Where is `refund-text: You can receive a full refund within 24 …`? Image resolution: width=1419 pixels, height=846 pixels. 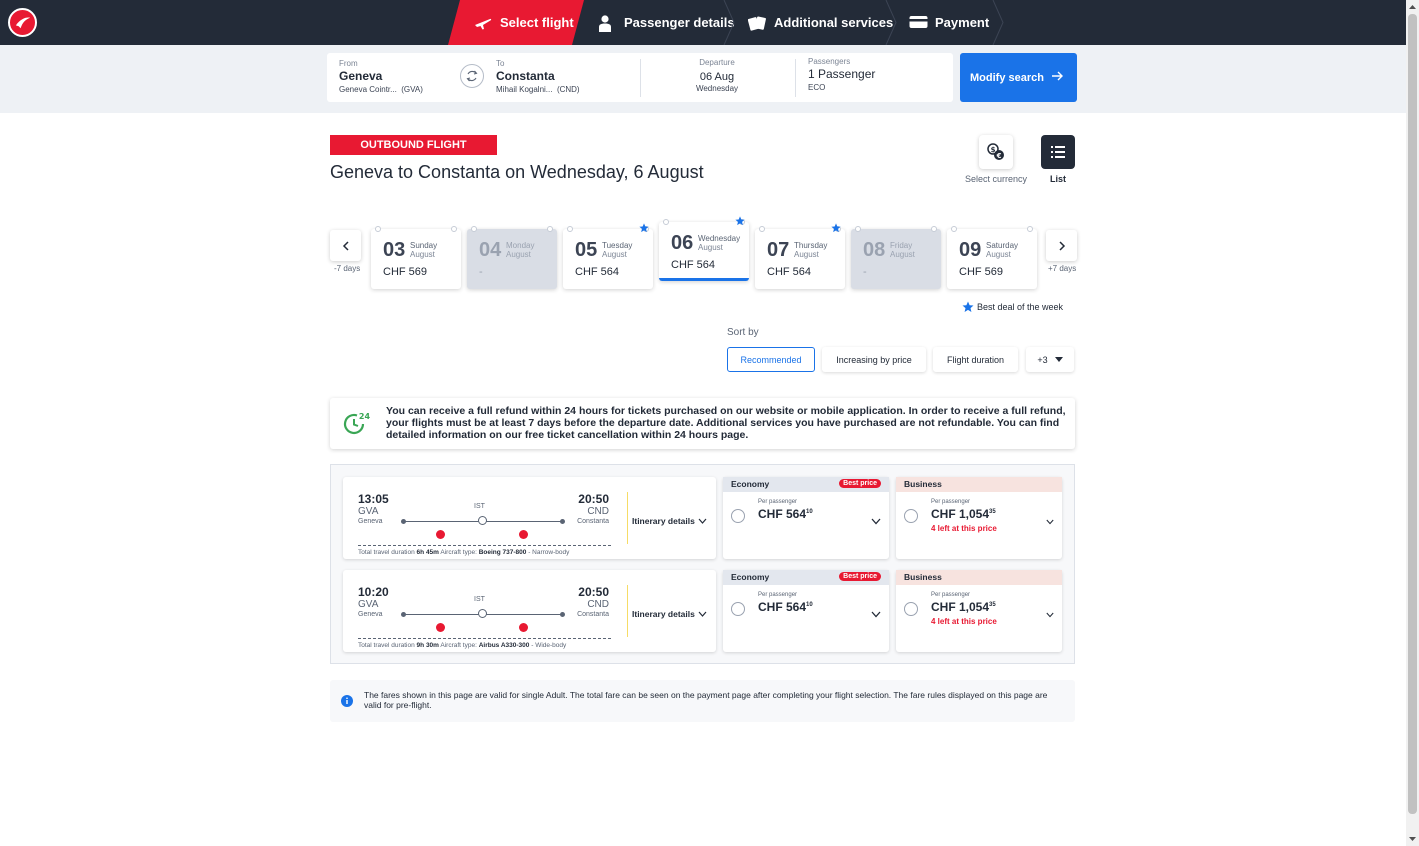 refund-text: You can receive a full refund within 24 … is located at coordinates (726, 423).